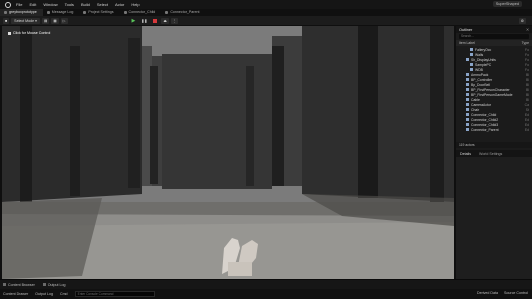 The height and width of the screenshot is (299, 532). What do you see at coordinates (85, 12) in the screenshot?
I see `gear-icon` at bounding box center [85, 12].